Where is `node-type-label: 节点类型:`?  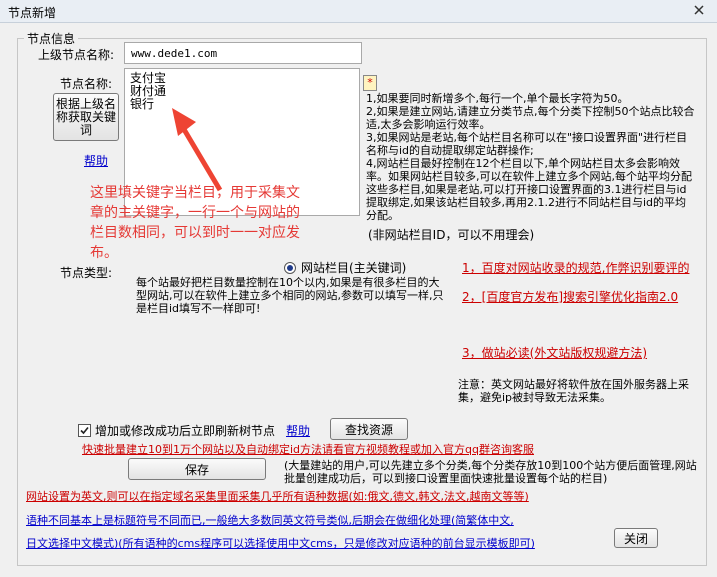
node-type-label: 节点类型: is located at coordinates (86, 273).